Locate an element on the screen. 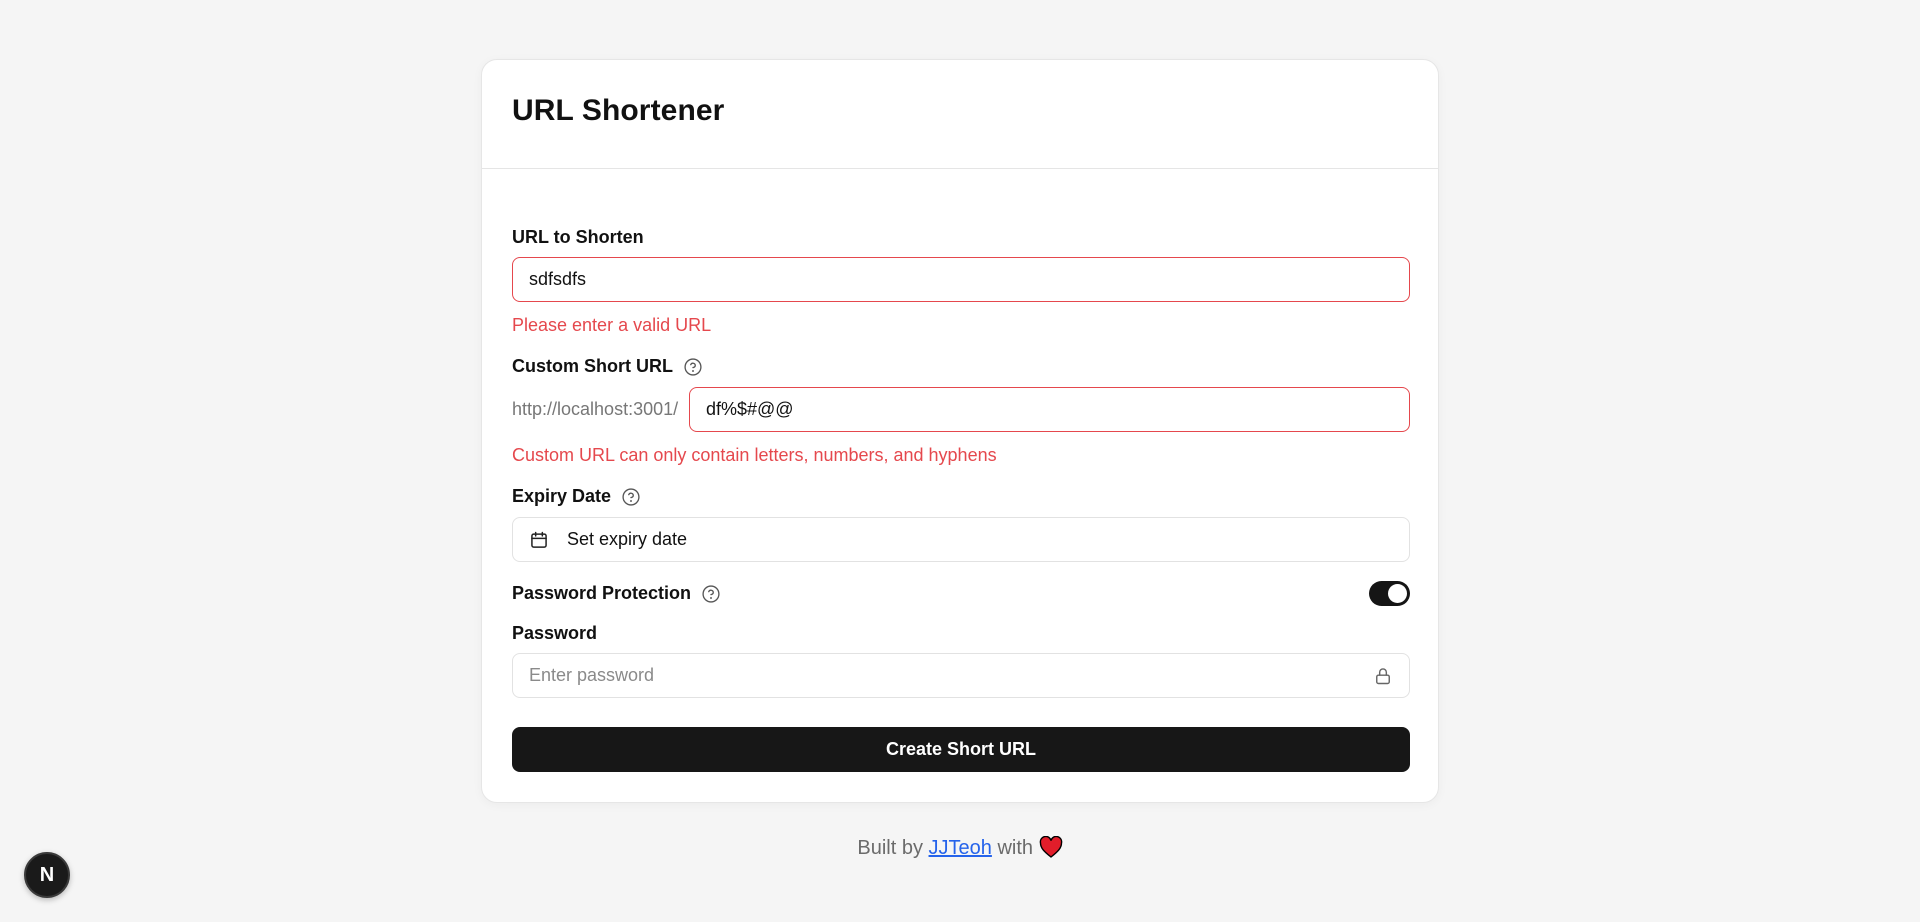 Image resolution: width=1920 pixels, height=922 pixels. expiry-label: Expiry Date is located at coordinates (576, 496).